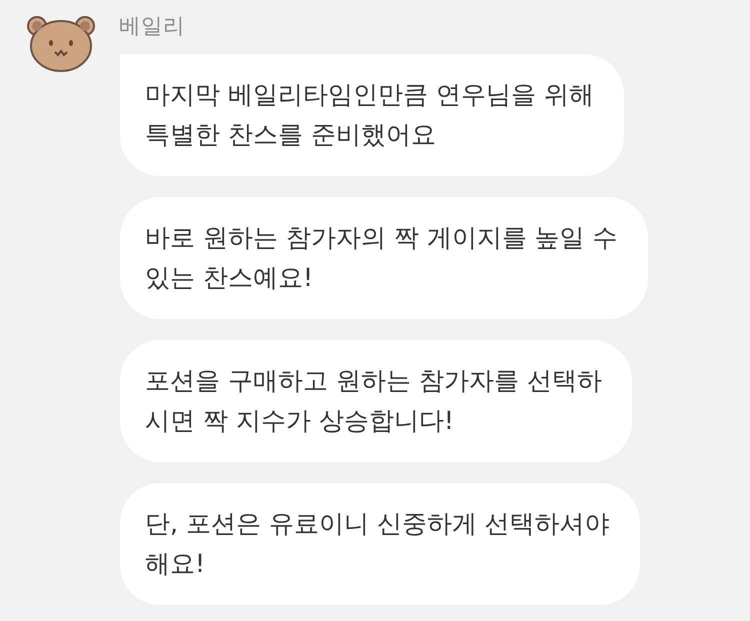  What do you see at coordinates (61, 44) in the screenshot?
I see `bear-avatar-icon` at bounding box center [61, 44].